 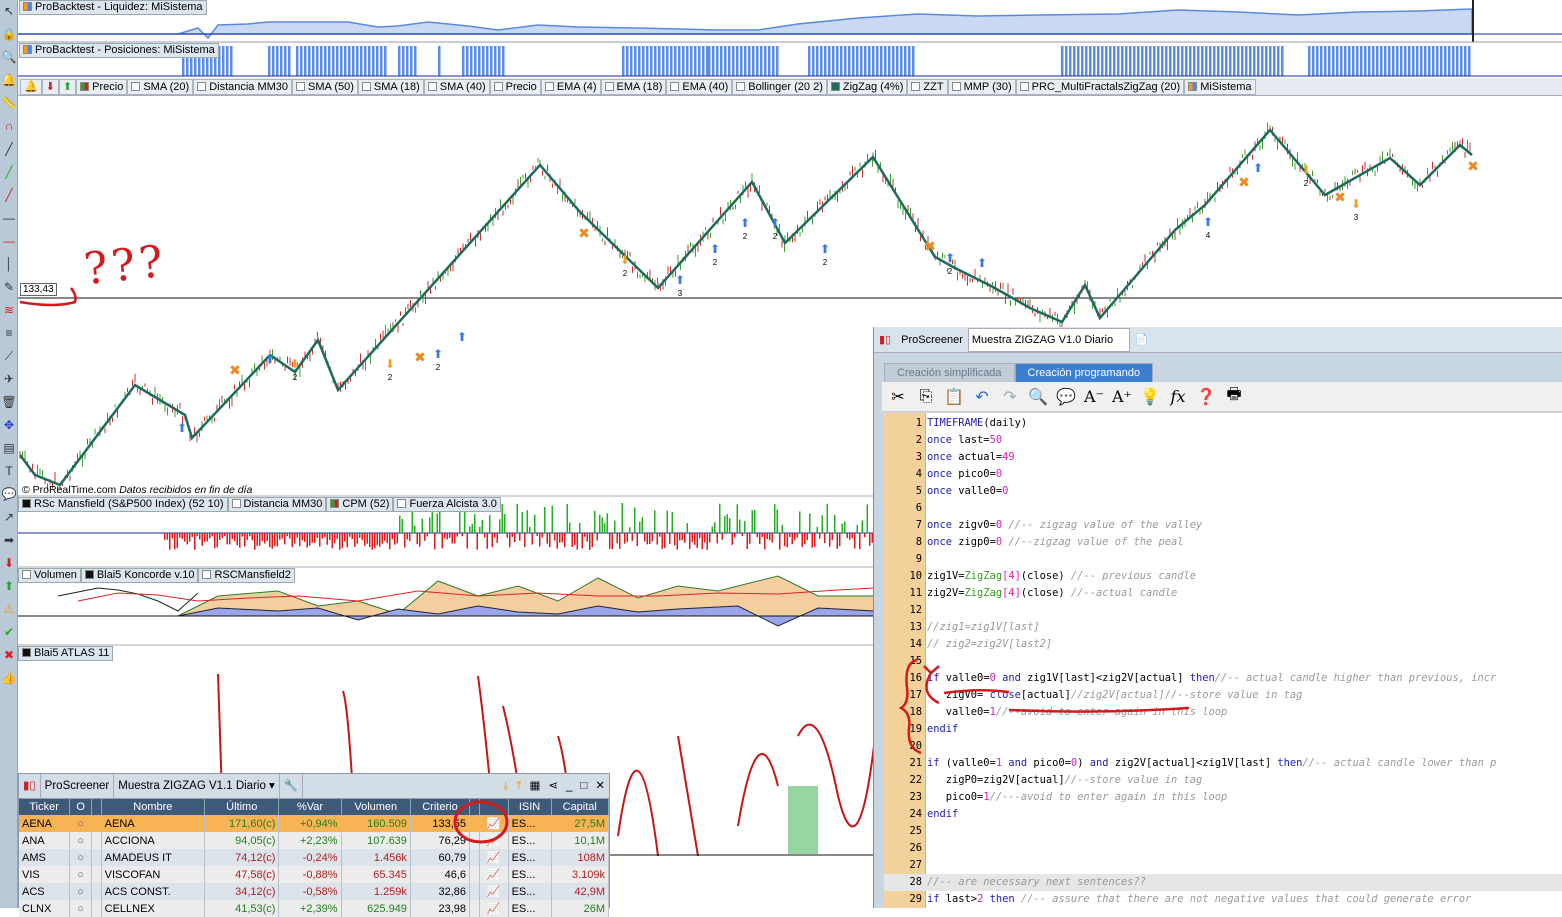 I want to click on cell-ticker: ANA, so click(x=45, y=840).